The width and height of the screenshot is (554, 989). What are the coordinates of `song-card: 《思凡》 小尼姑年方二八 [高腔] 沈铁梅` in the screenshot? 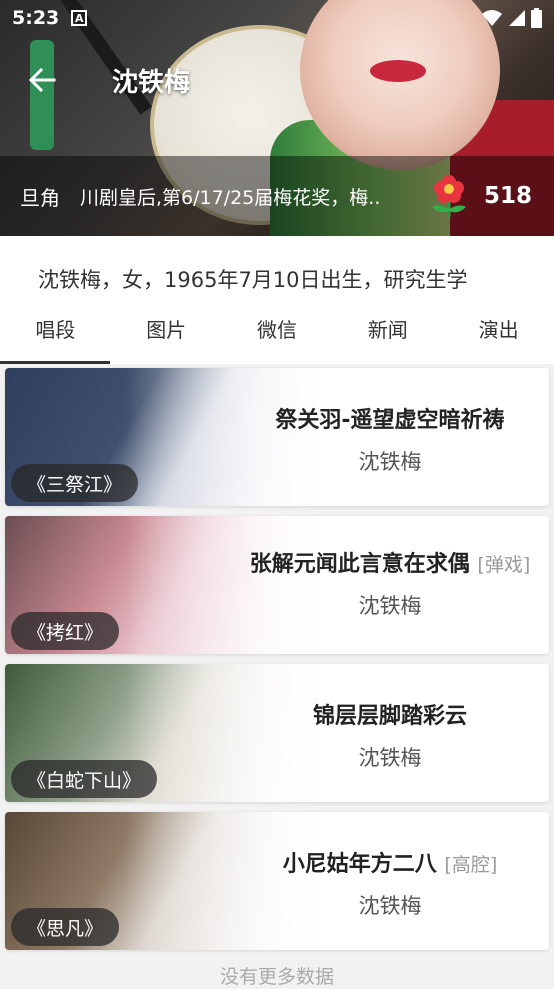 It's located at (277, 881).